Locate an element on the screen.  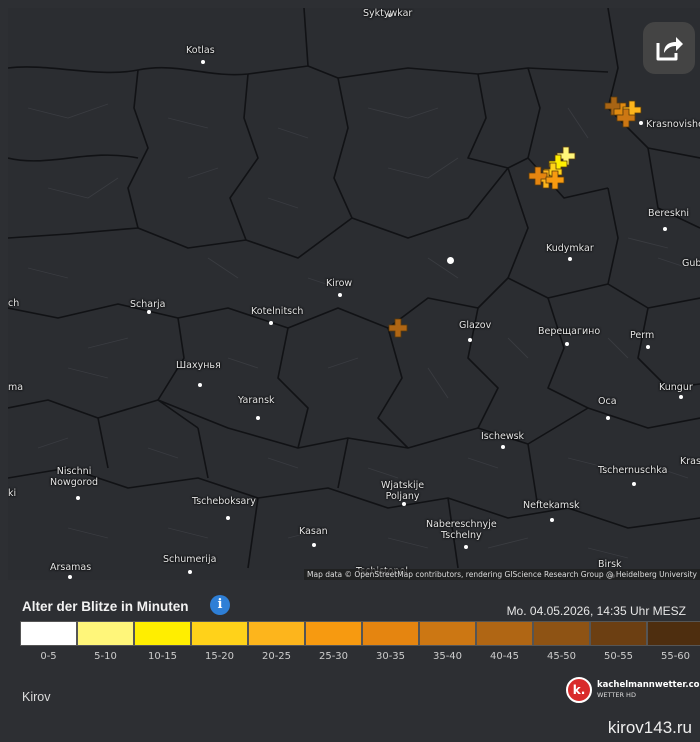
city-kotlas: Kotlas is located at coordinates (200, 50).